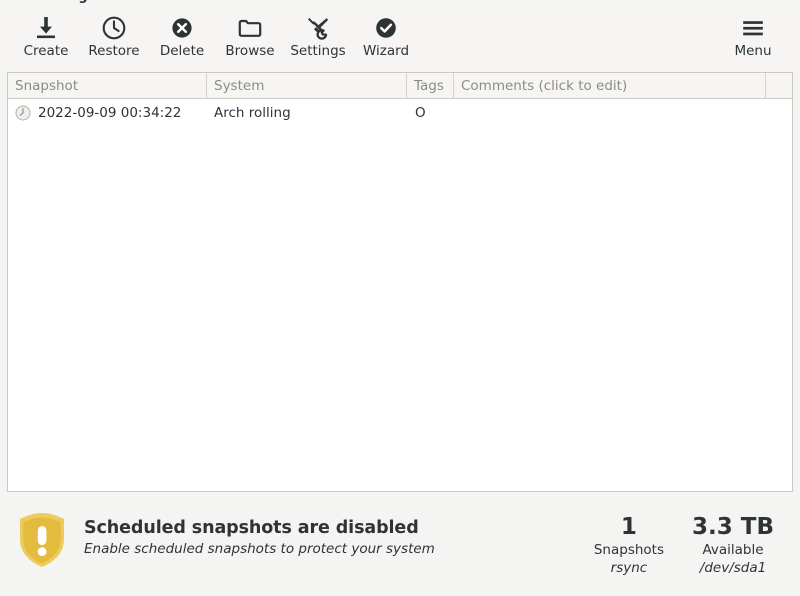 The height and width of the screenshot is (596, 800). I want to click on wizard-button: Wizard, so click(386, 36).